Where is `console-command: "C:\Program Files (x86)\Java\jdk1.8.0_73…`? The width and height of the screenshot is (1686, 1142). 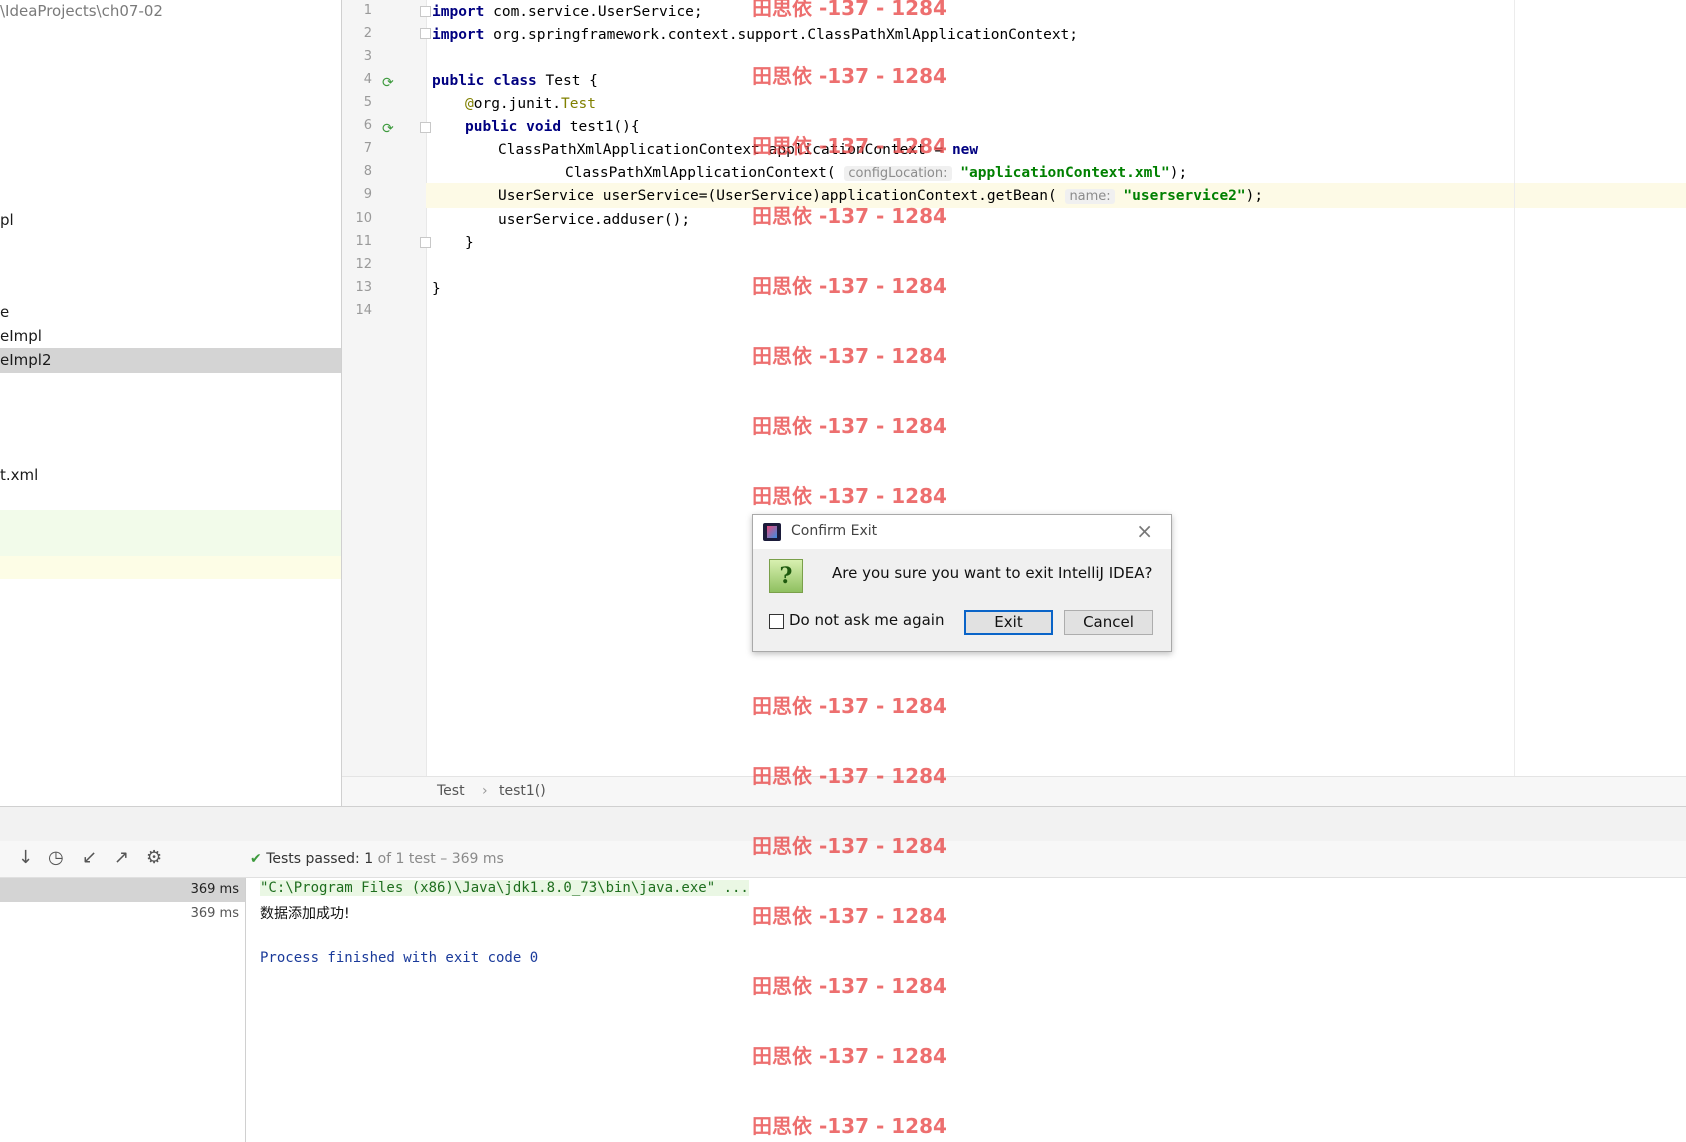 console-command: "C:\Program Files (x86)\Java\jdk1.8.0_73… is located at coordinates (504, 888).